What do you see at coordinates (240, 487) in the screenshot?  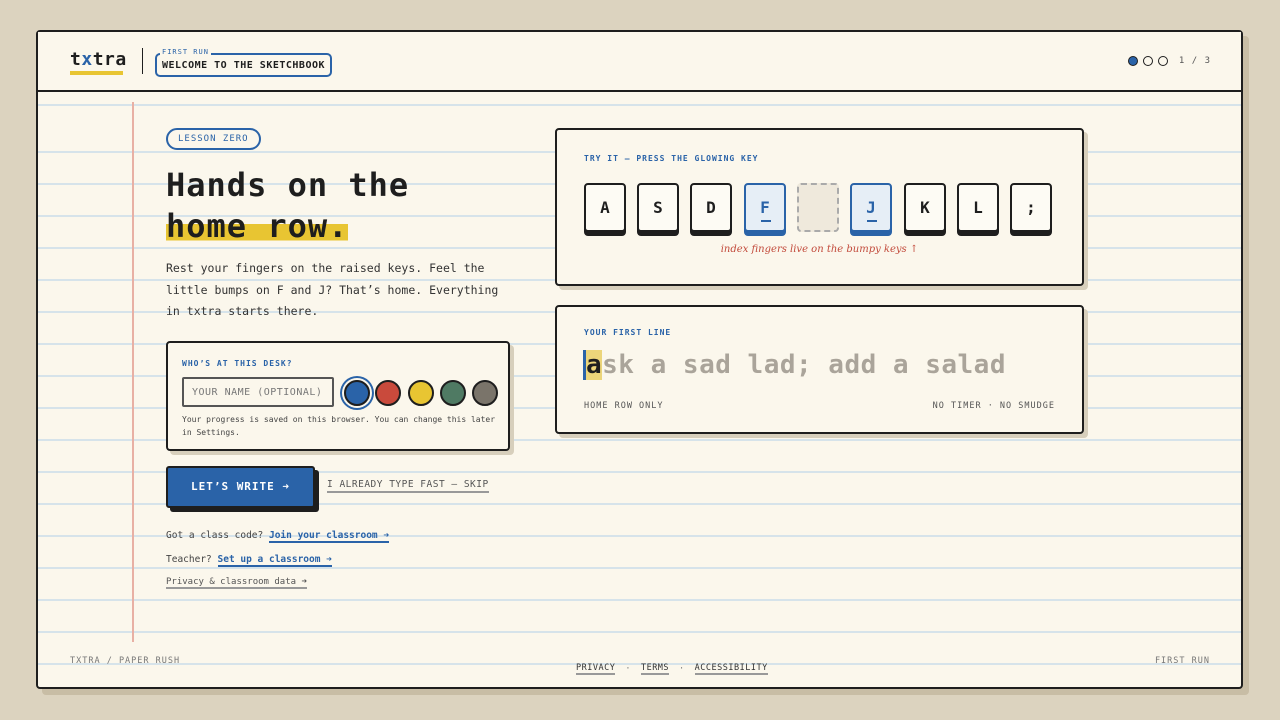 I see `lets-write-button: LET’S WRITE ➜` at bounding box center [240, 487].